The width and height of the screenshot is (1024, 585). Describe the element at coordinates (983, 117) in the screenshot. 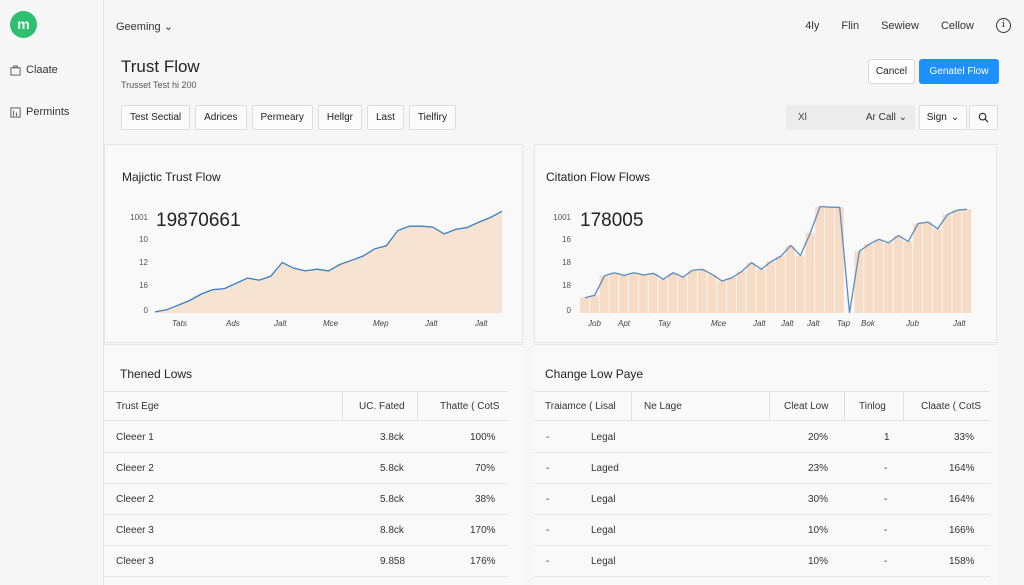

I see `search-button` at that location.